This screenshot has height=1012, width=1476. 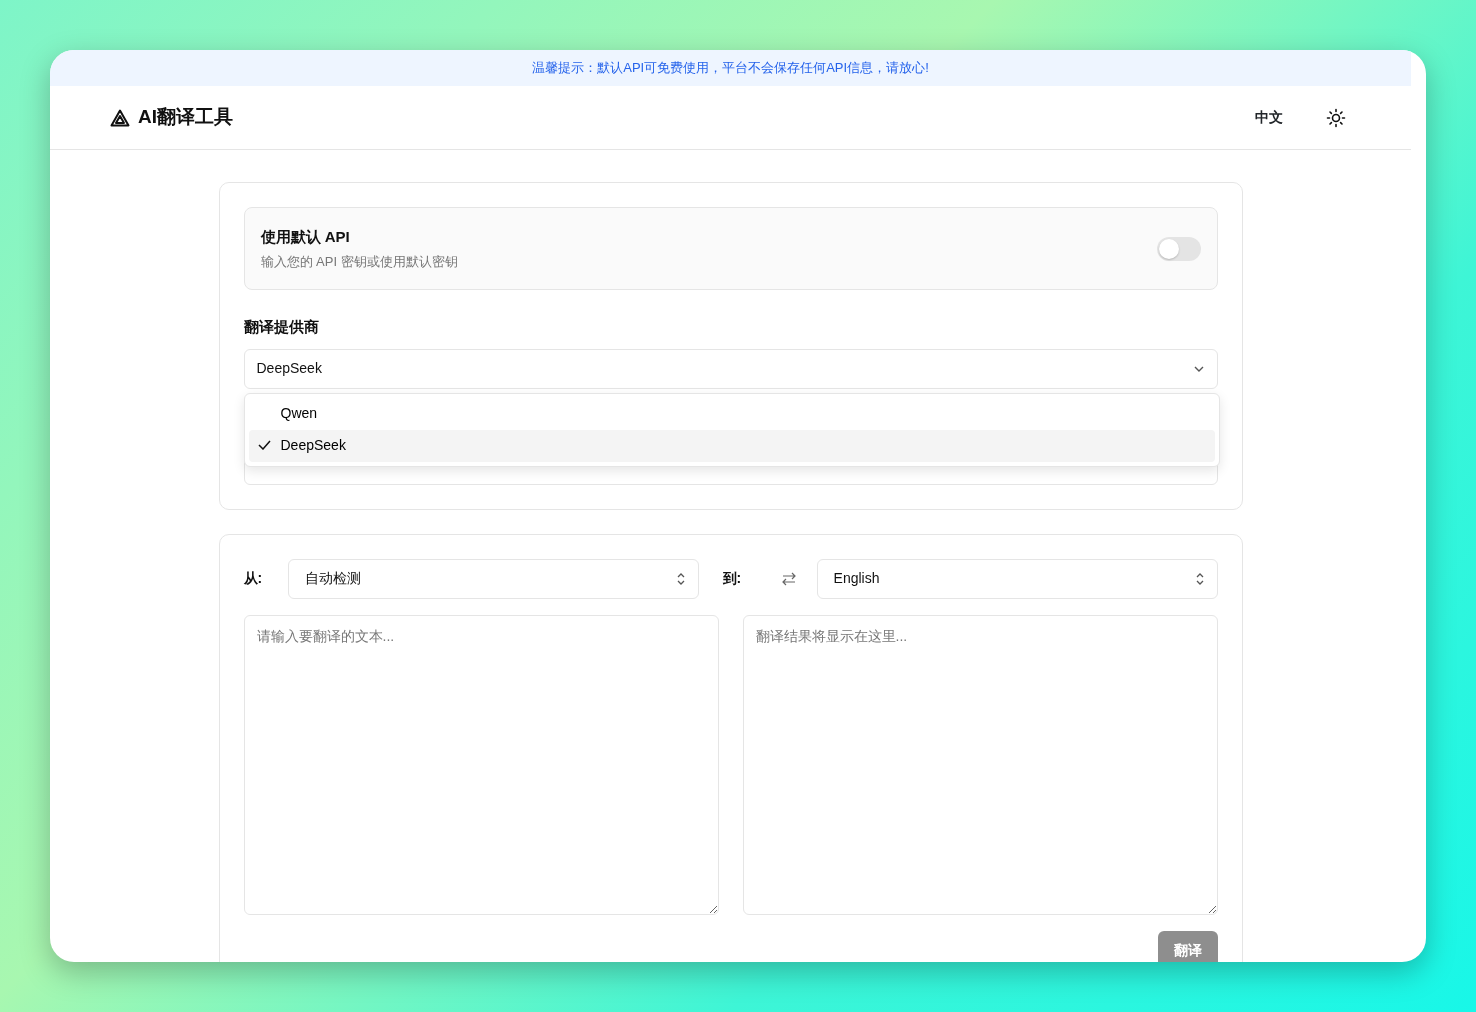 I want to click on app-title: AI翻译工具, so click(x=185, y=117).